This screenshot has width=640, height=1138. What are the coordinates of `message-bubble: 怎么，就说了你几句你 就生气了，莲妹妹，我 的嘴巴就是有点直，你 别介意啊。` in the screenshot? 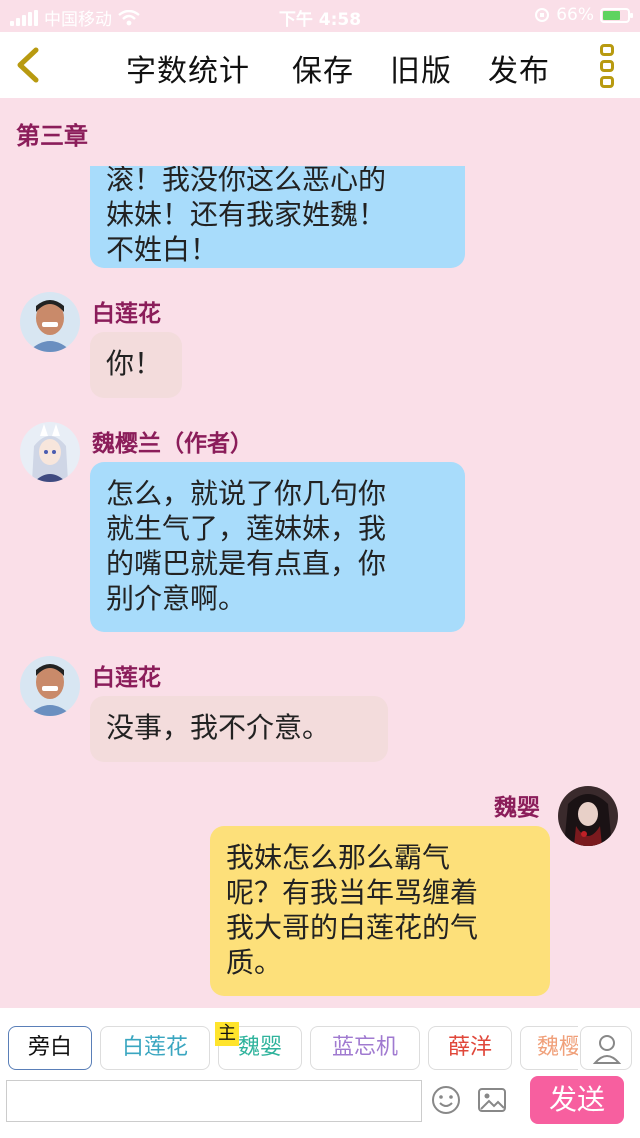 It's located at (277, 547).